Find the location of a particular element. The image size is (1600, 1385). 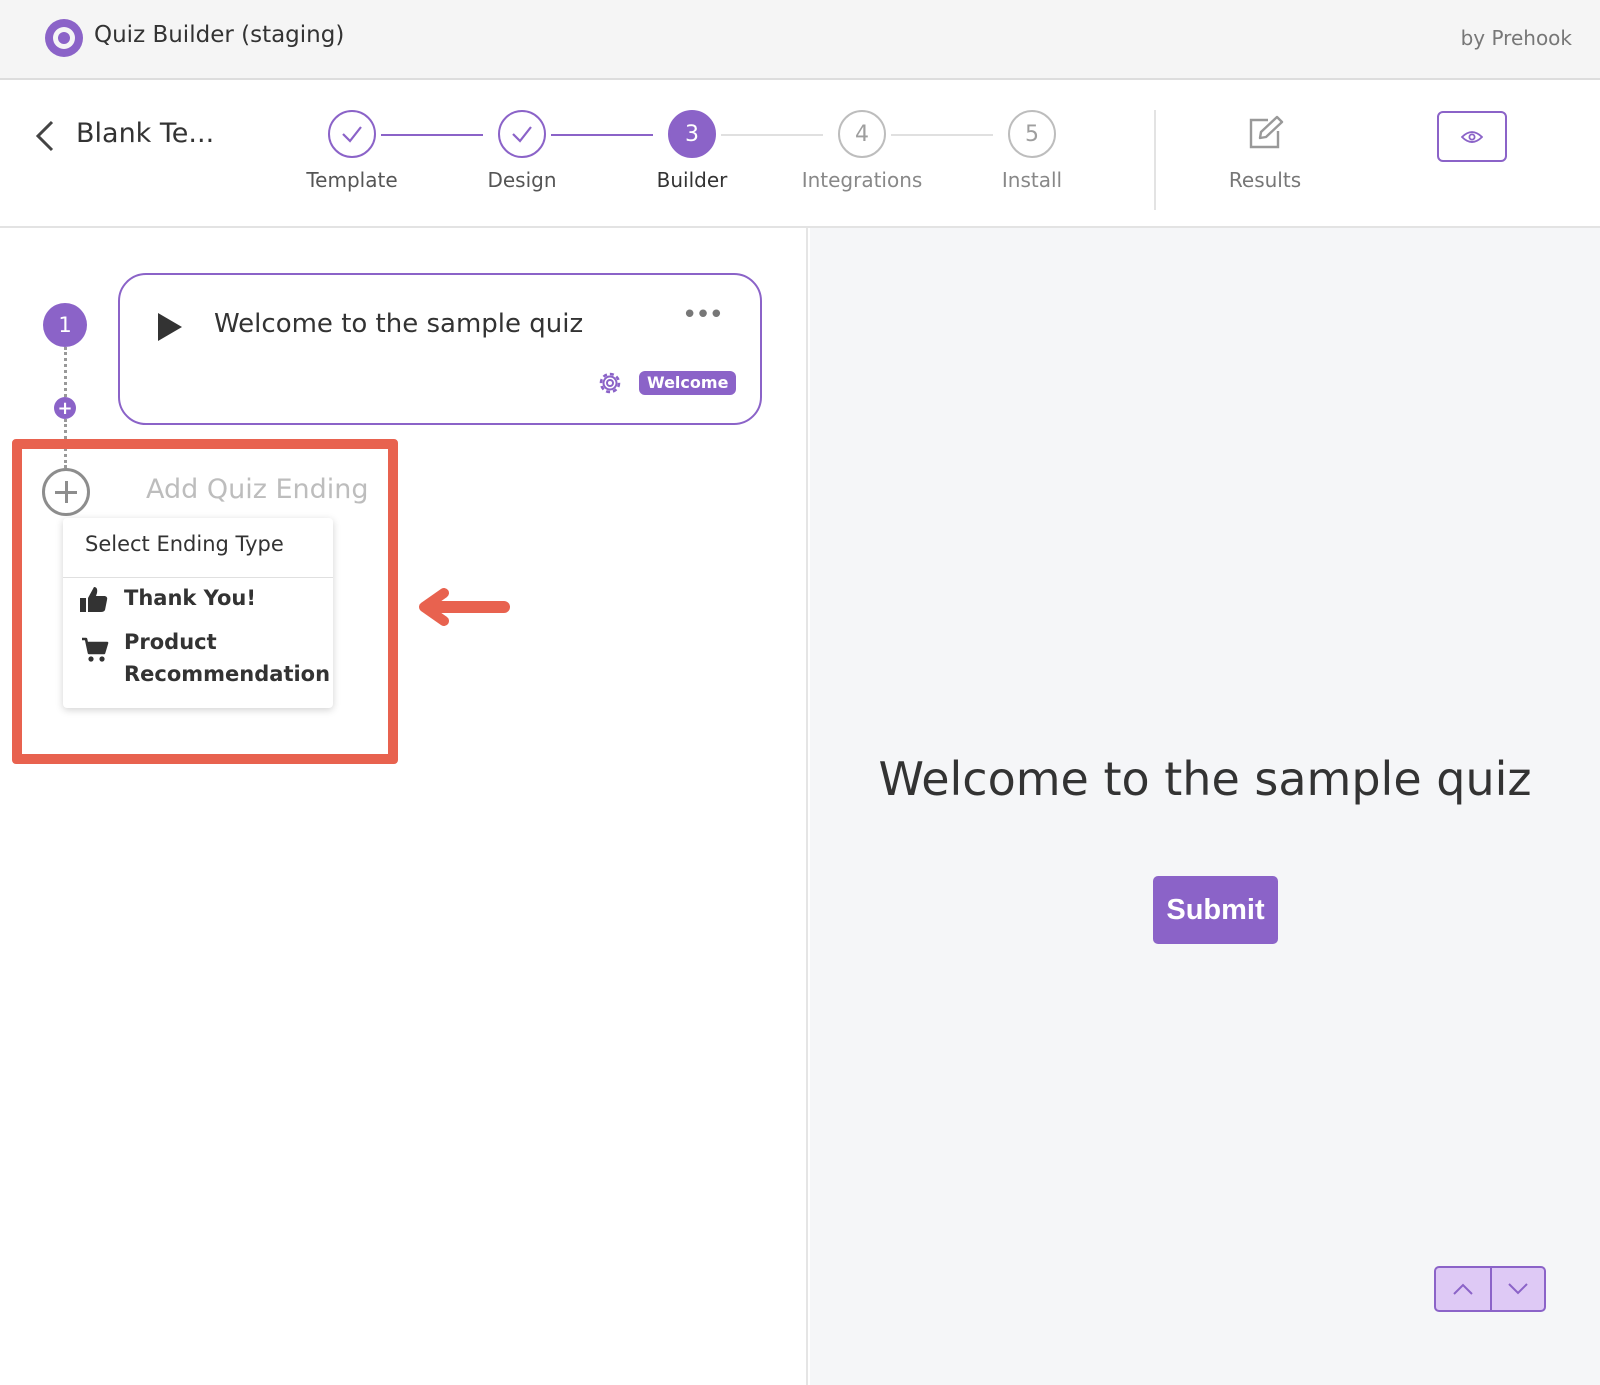

welcome-card-title: Welcome to the sample quiz is located at coordinates (399, 324).